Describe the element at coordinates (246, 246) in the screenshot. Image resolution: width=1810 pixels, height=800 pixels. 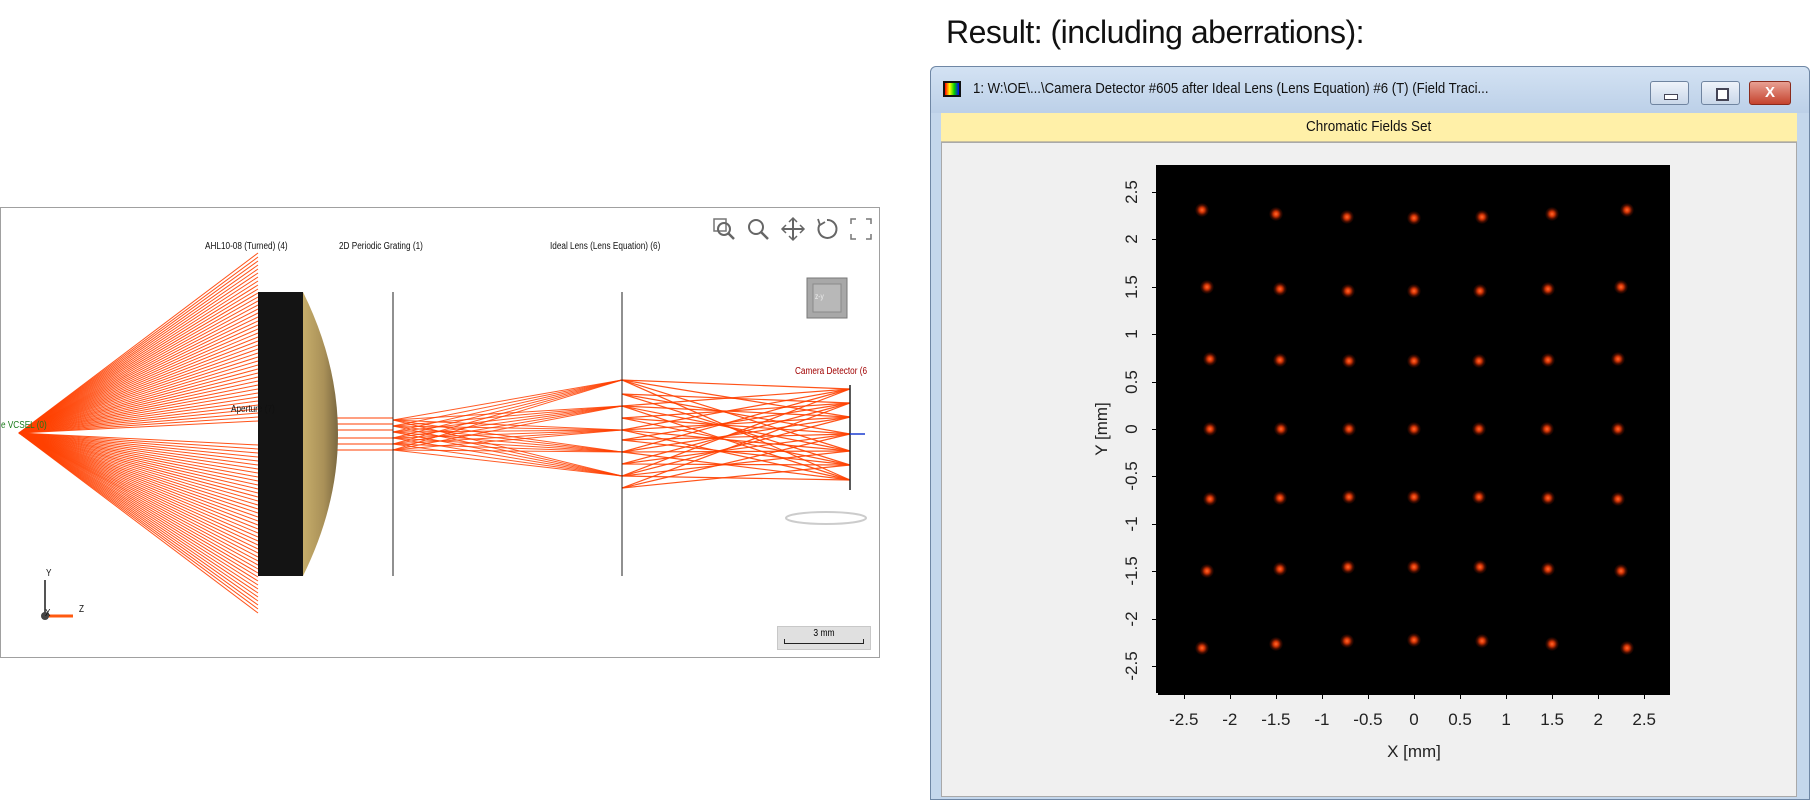
I see `lens-label: AHL10-08 (Turned) (4)` at that location.